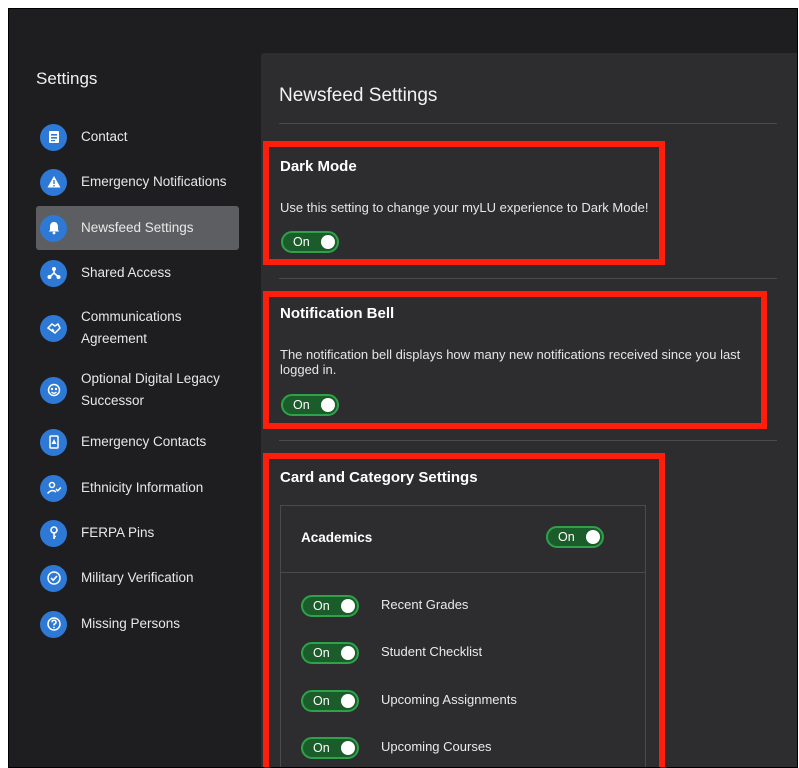  What do you see at coordinates (131, 327) in the screenshot?
I see `sidebar-item-label: Communications Agreement` at bounding box center [131, 327].